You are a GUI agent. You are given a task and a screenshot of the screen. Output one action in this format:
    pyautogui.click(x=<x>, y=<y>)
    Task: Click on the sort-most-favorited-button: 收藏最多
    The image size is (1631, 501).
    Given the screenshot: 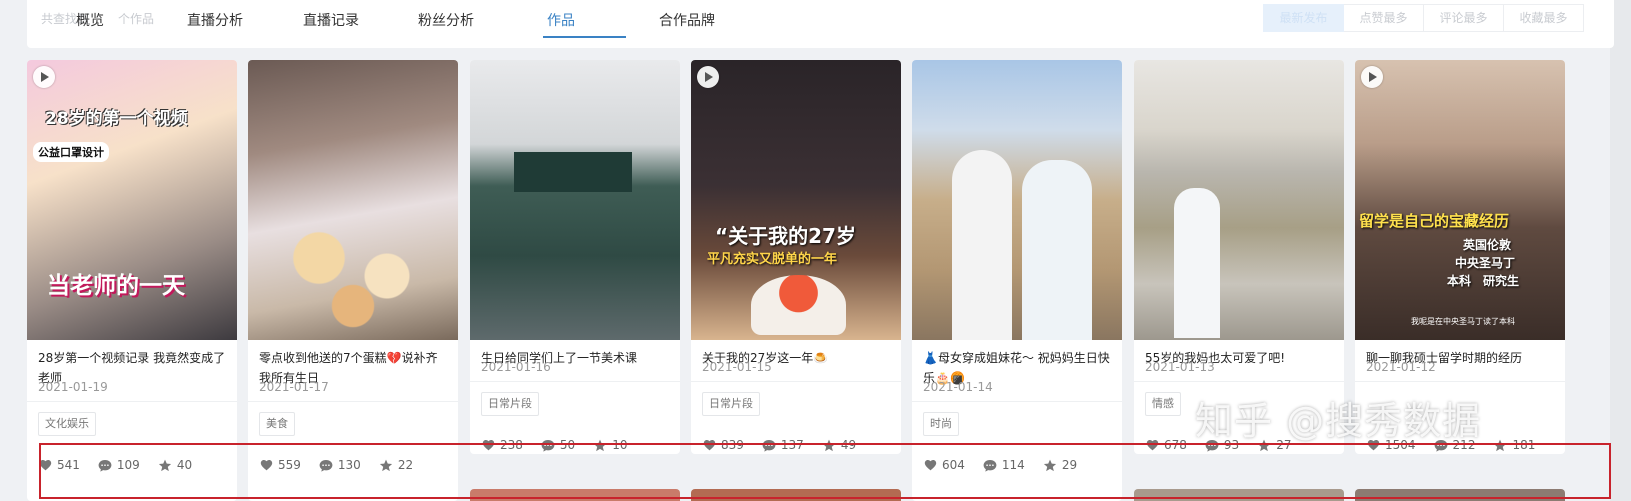 What is the action you would take?
    pyautogui.click(x=1544, y=18)
    